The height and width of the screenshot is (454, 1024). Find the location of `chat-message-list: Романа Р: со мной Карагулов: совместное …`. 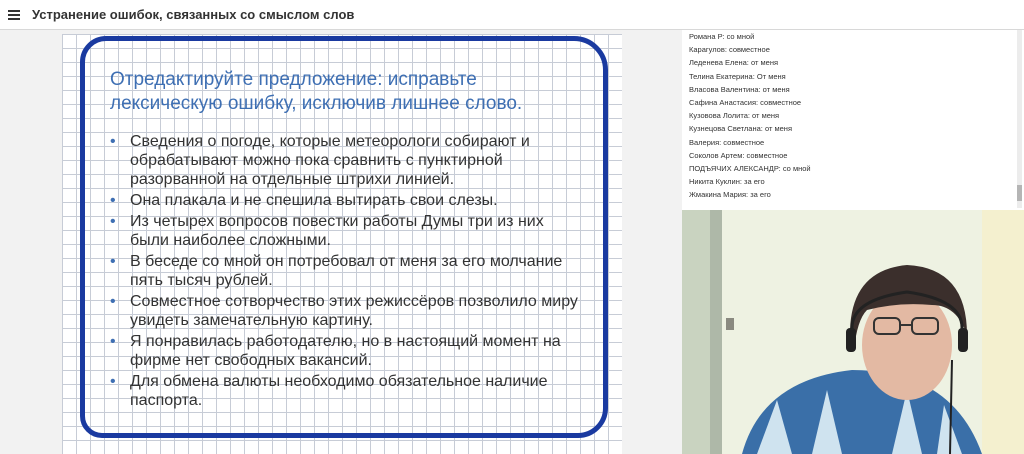

chat-message-list: Романа Р: со мной Карагулов: совместное … is located at coordinates (853, 115).